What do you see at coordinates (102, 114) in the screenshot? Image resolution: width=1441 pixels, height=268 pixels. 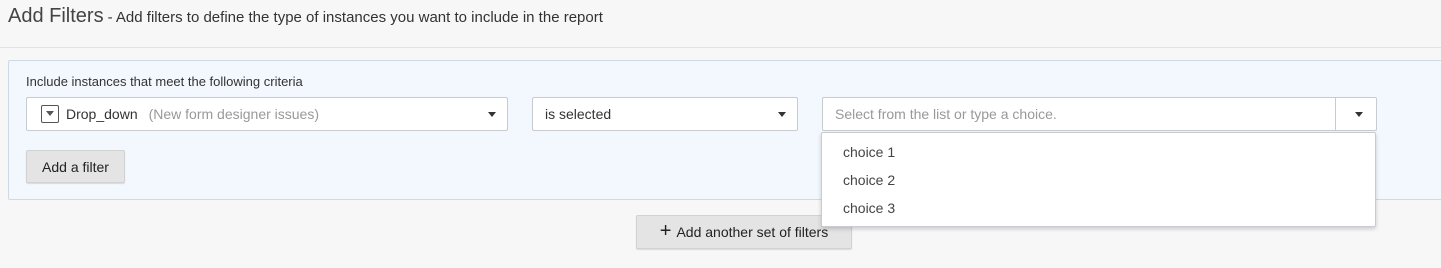 I see `field-name: Drop_down` at bounding box center [102, 114].